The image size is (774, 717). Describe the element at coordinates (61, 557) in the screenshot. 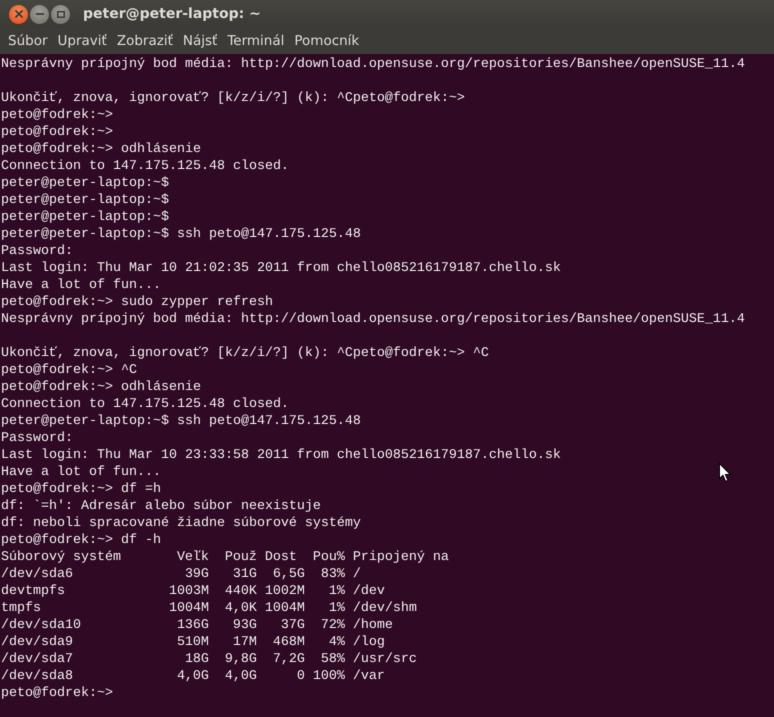

I see `column-header: Súborový systém` at that location.